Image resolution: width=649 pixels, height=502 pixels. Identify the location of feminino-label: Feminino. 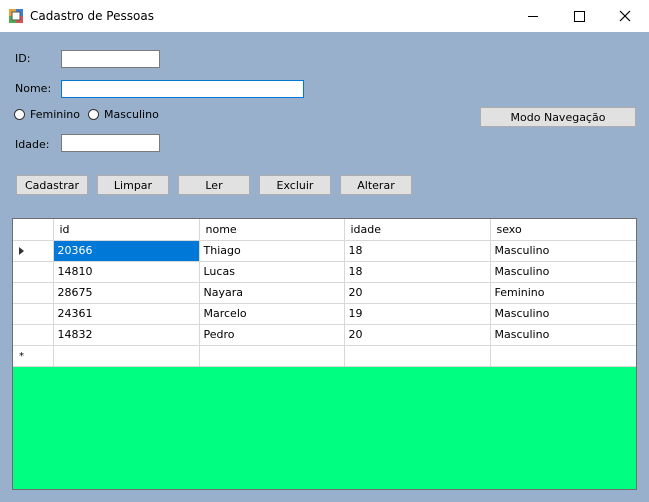
(55, 114).